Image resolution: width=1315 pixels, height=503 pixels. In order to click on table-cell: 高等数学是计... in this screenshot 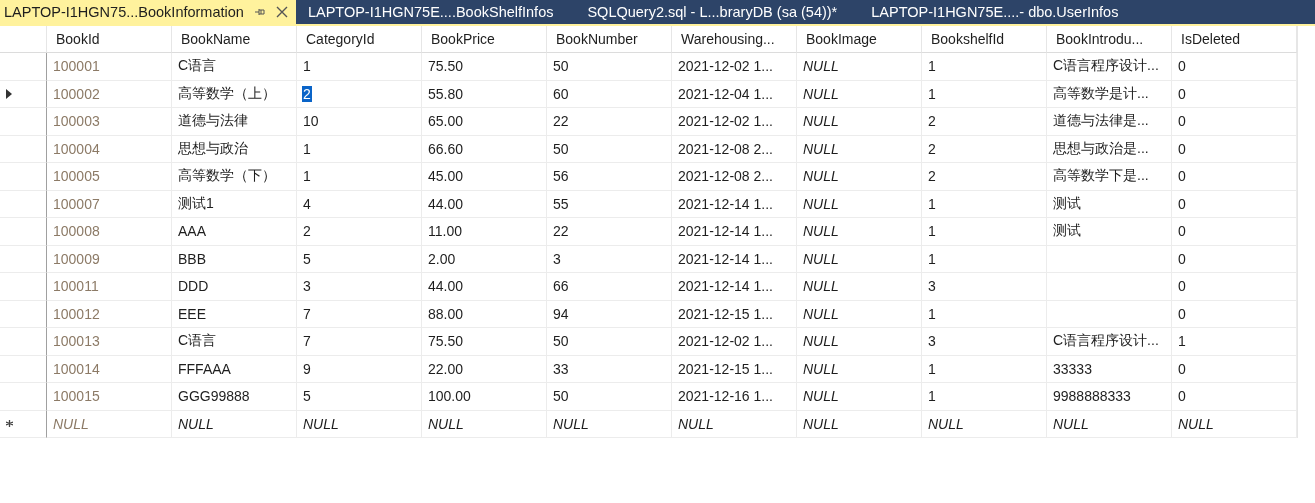, I will do `click(1109, 94)`.